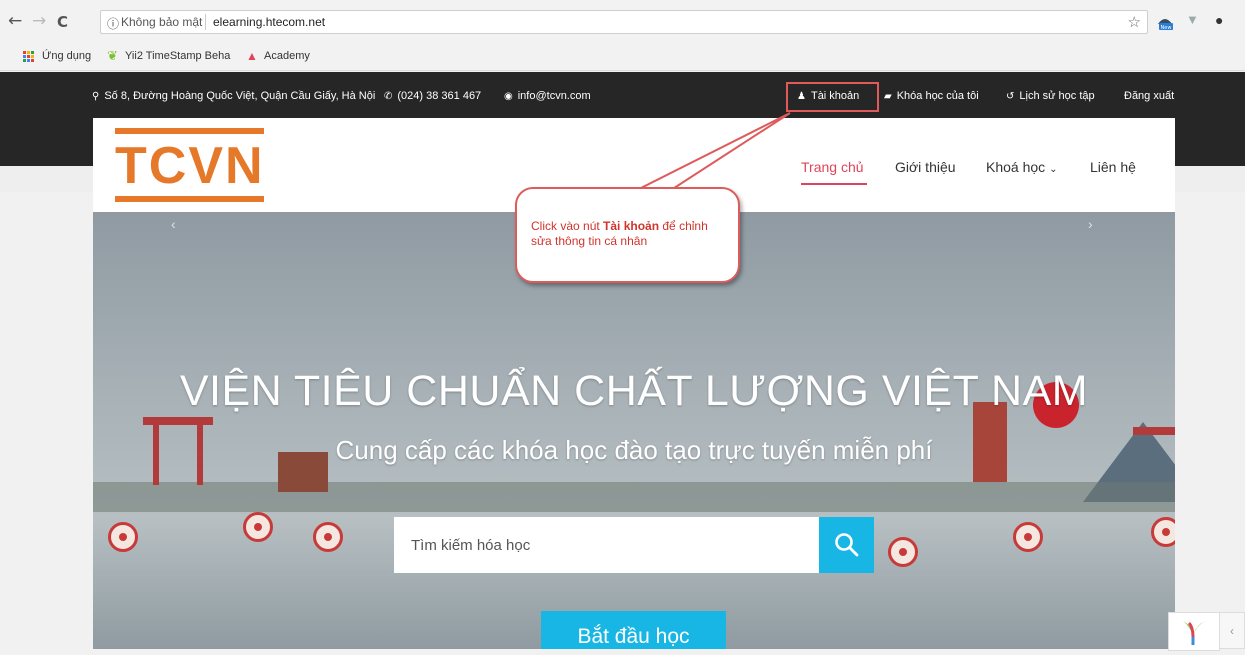  I want to click on search-button, so click(846, 545).